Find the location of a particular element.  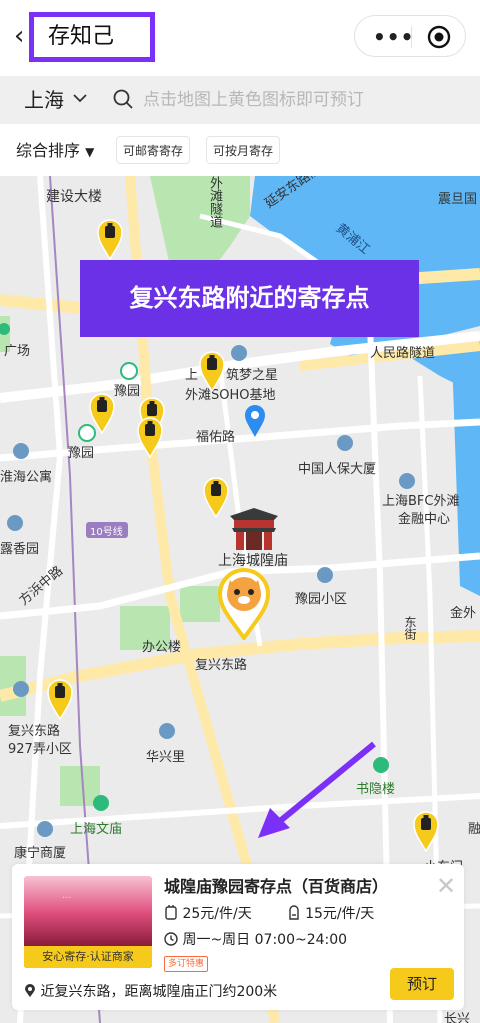

address-row: 近复兴东路，距离城隍庙正门约200米 is located at coordinates (150, 992).